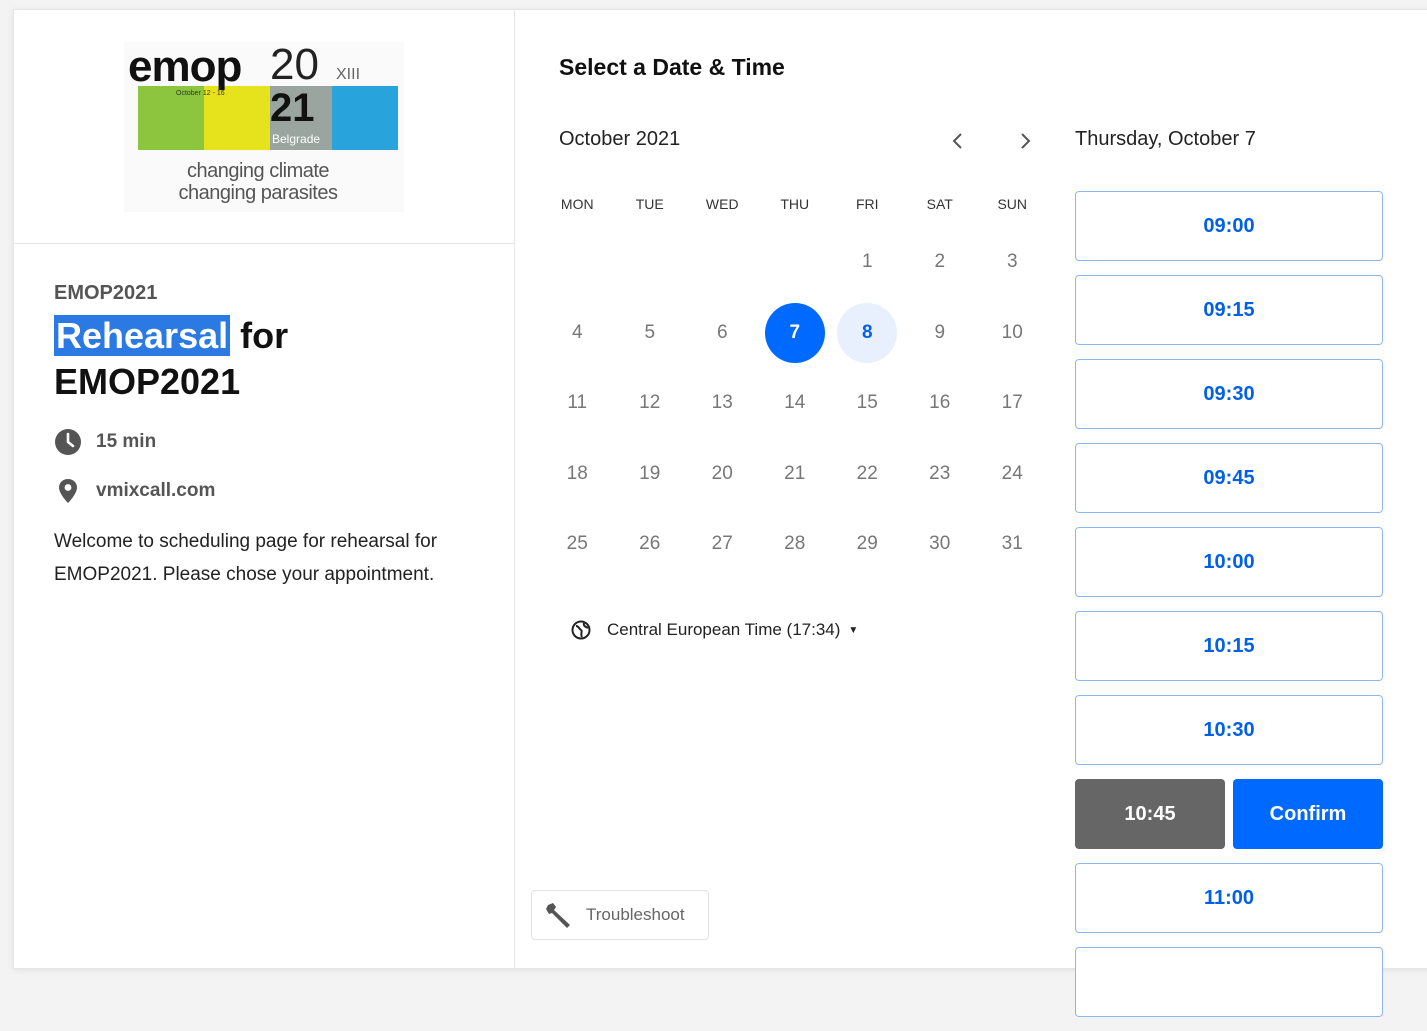 This screenshot has width=1427, height=1031. I want to click on day-cell: 12, so click(650, 403).